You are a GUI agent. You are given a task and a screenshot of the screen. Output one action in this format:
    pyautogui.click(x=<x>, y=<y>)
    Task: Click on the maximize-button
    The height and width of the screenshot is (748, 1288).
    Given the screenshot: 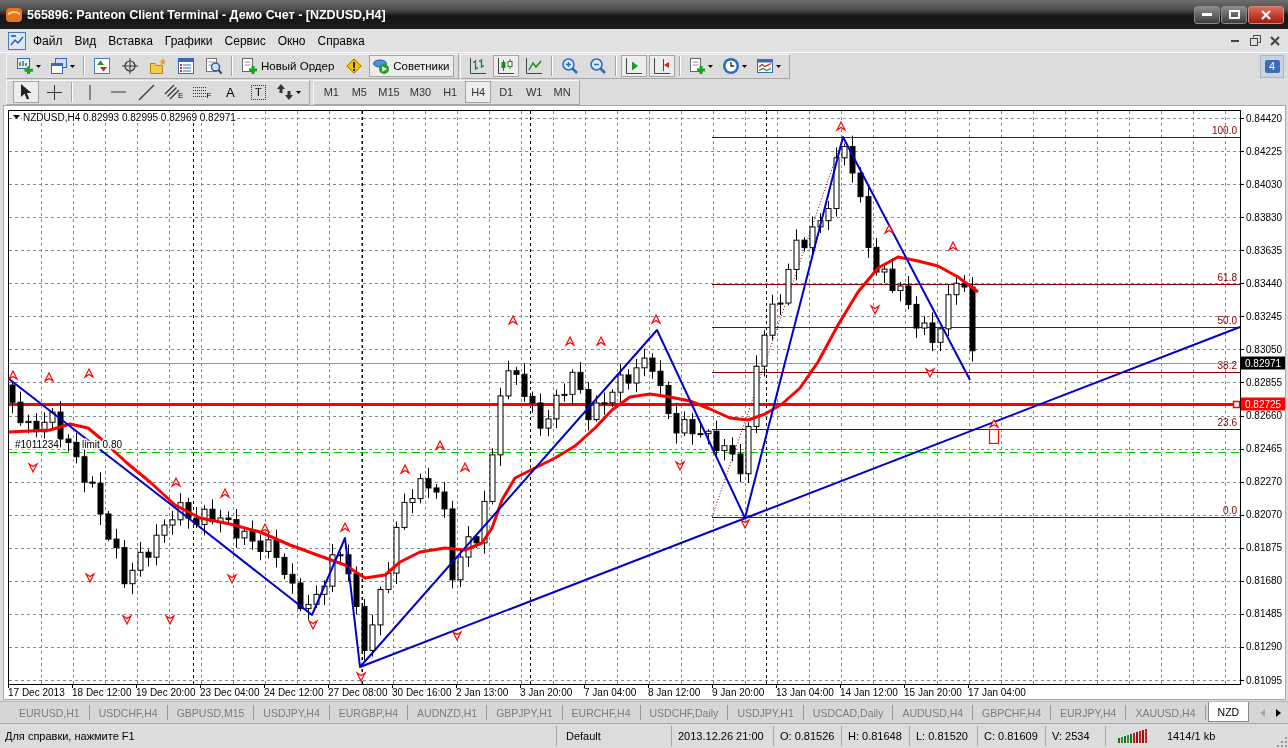 What is the action you would take?
    pyautogui.click(x=1234, y=14)
    